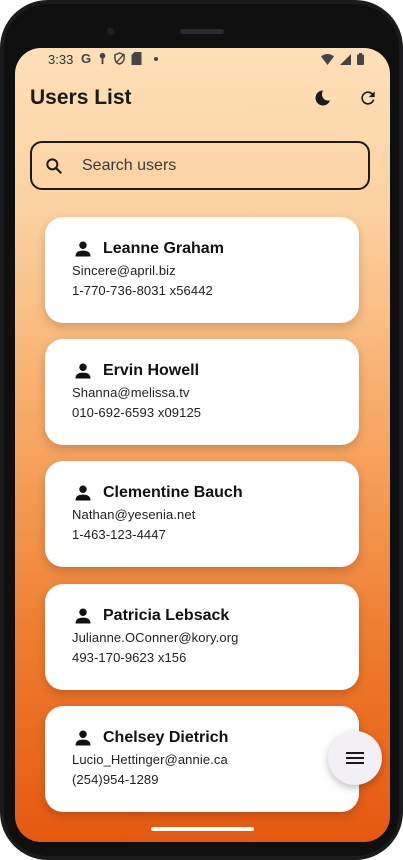  What do you see at coordinates (345, 59) in the screenshot?
I see `cellular-icon` at bounding box center [345, 59].